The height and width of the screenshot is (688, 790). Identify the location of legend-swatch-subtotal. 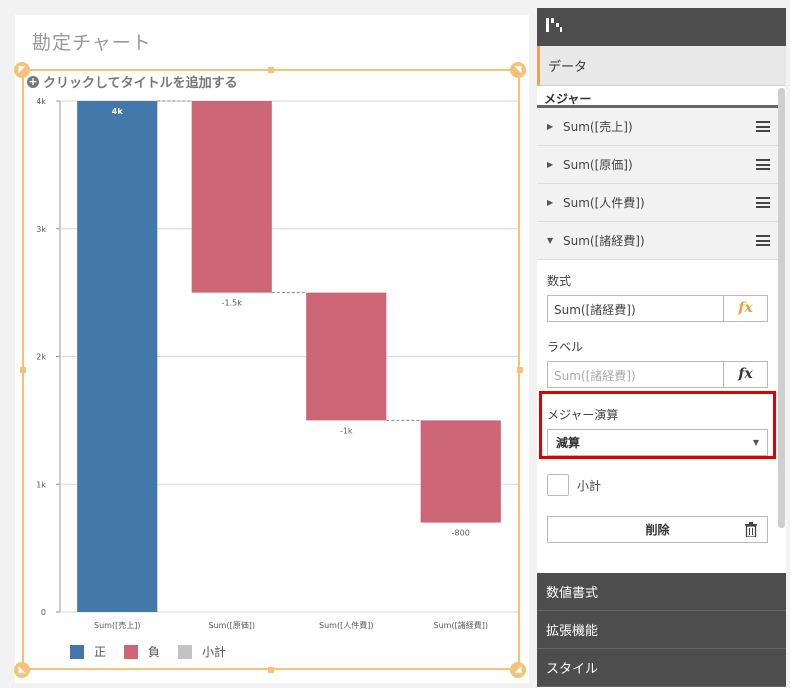
(185, 651).